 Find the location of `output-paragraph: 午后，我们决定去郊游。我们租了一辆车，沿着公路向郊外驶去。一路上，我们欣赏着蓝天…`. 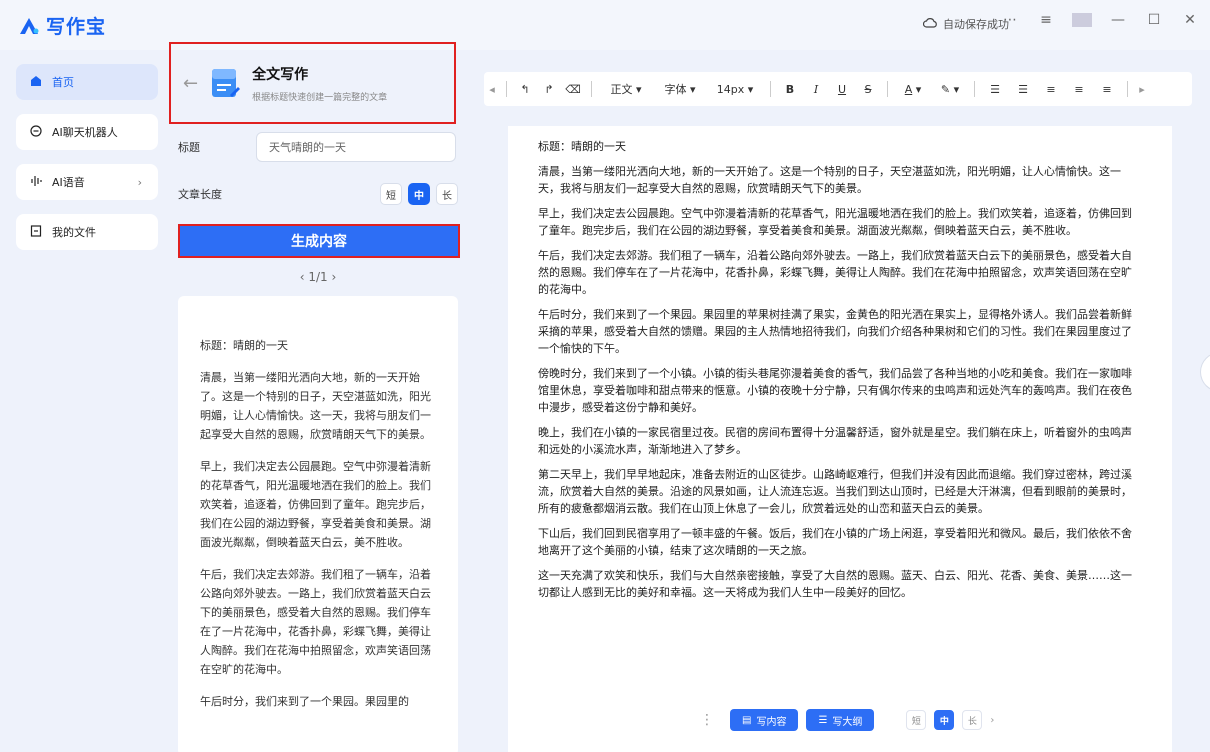

output-paragraph: 午后，我们决定去郊游。我们租了一辆车，沿着公路向郊外驶去。一路上，我们欣赏着蓝天… is located at coordinates (315, 622).